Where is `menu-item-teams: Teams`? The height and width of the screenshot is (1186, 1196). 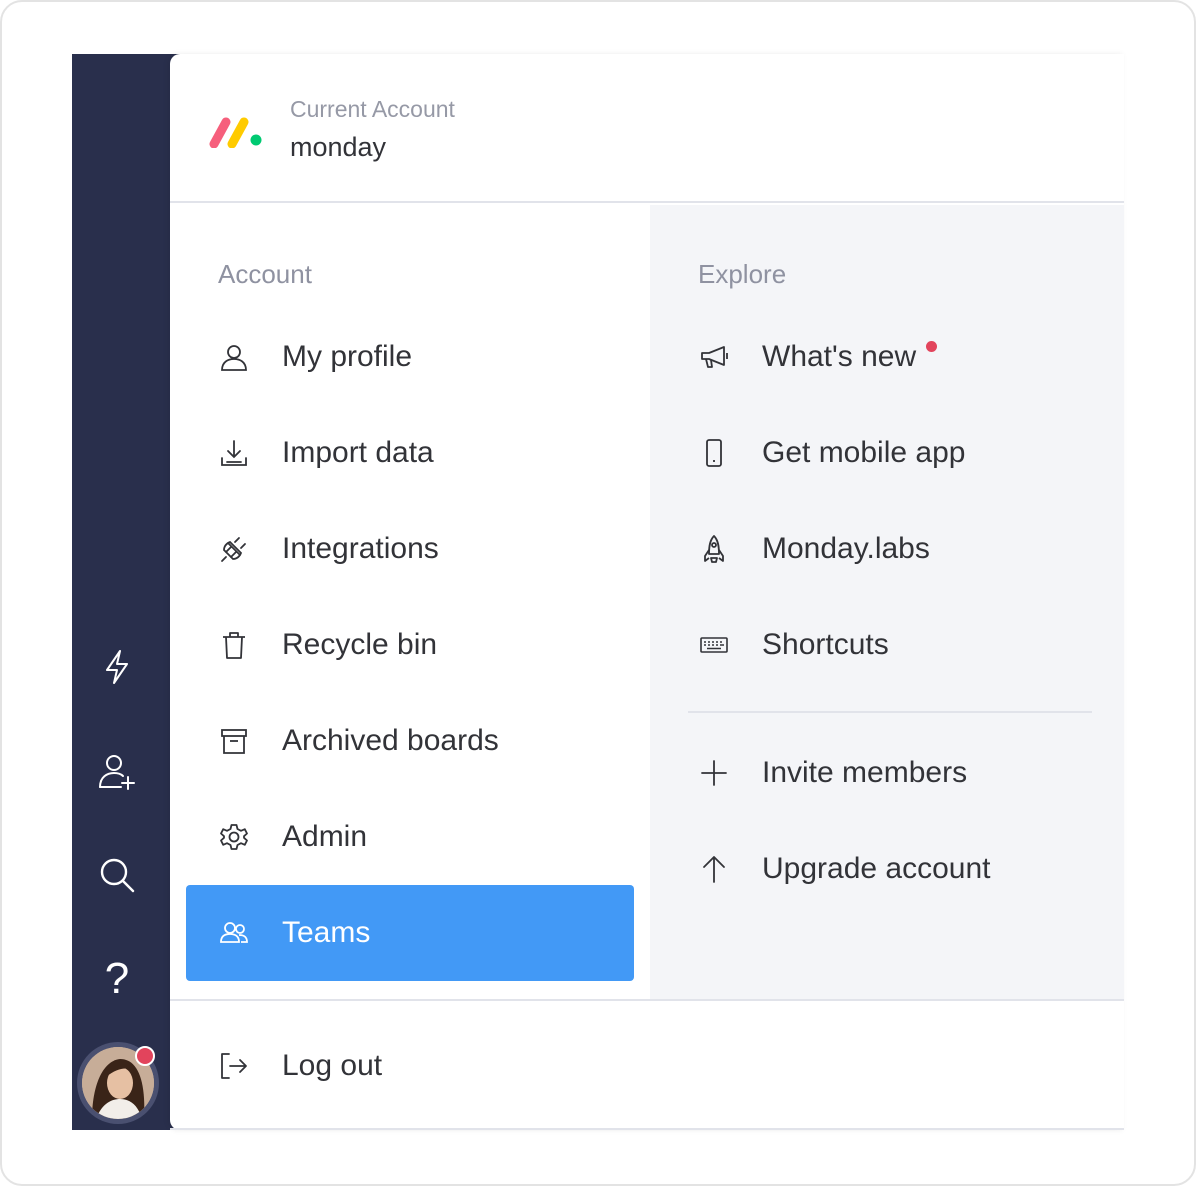 menu-item-teams: Teams is located at coordinates (410, 933).